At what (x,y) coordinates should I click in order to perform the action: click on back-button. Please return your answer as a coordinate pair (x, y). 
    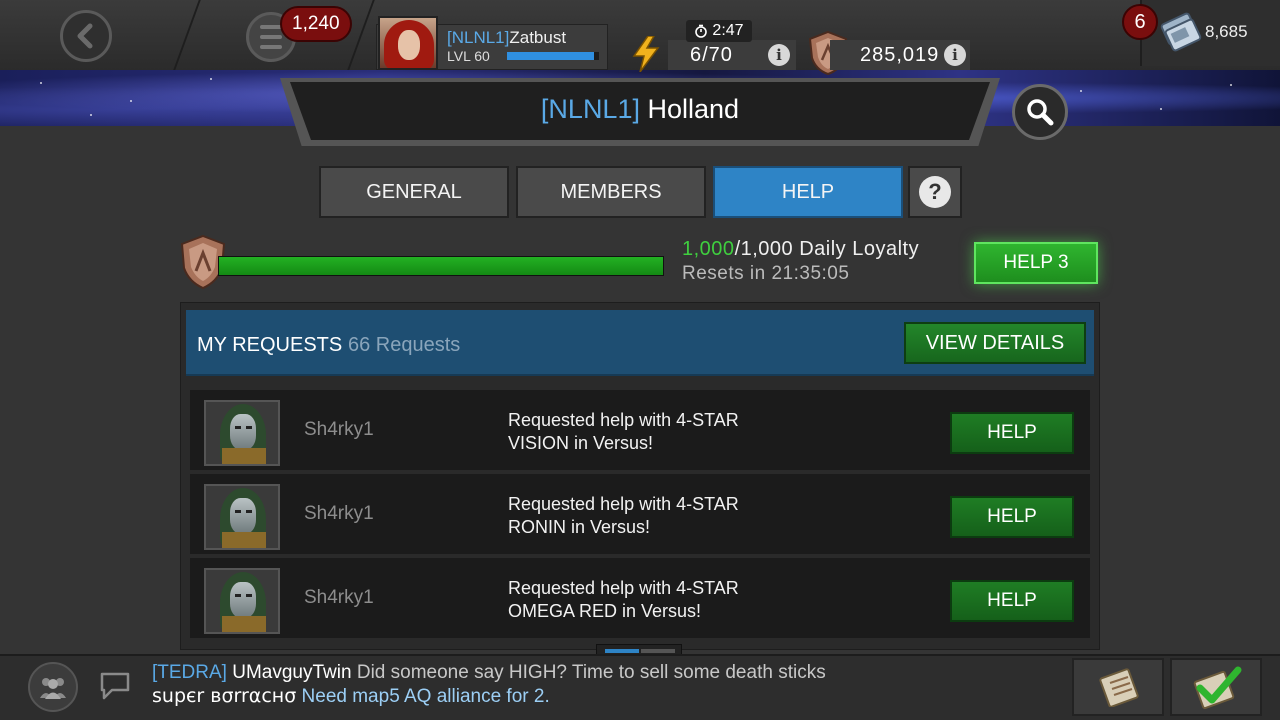
    Looking at the image, I should click on (86, 36).